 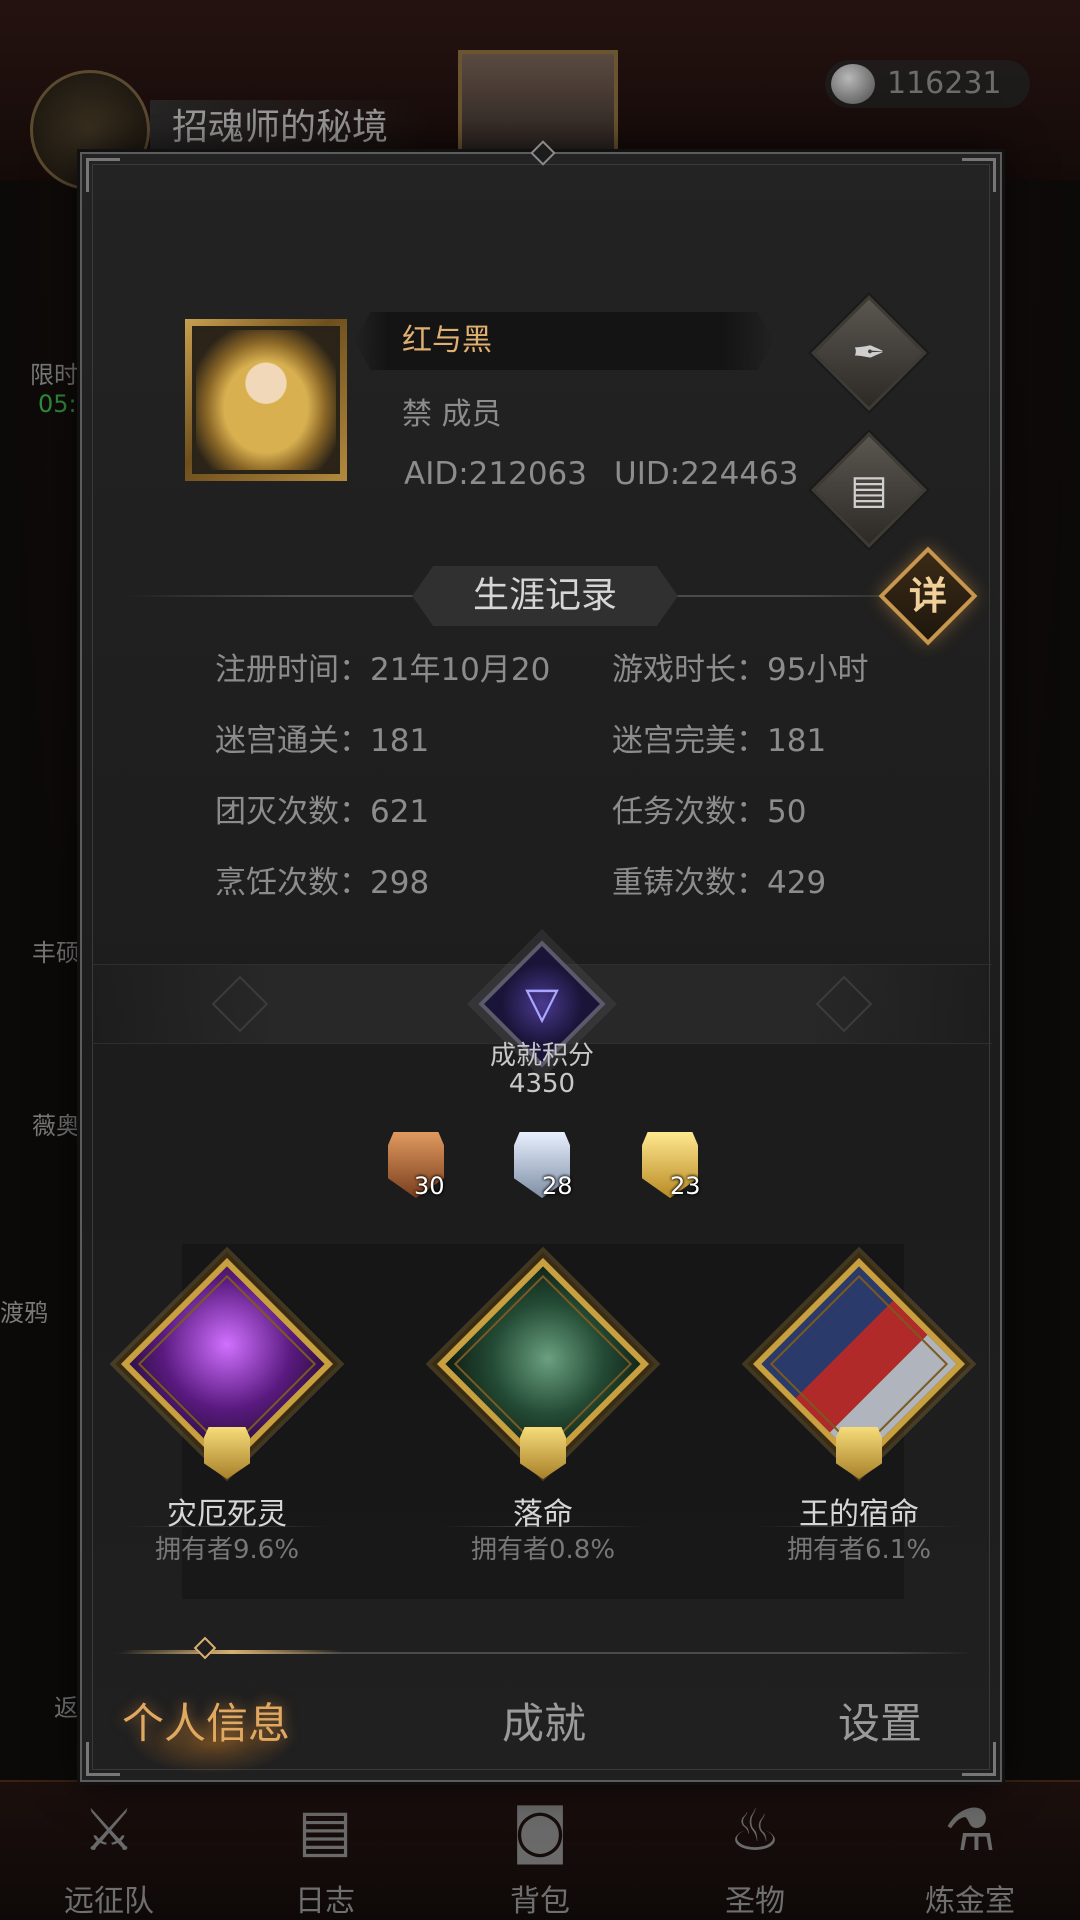 I want to click on realm-title: 招魂师的秘境, so click(x=290, y=128).